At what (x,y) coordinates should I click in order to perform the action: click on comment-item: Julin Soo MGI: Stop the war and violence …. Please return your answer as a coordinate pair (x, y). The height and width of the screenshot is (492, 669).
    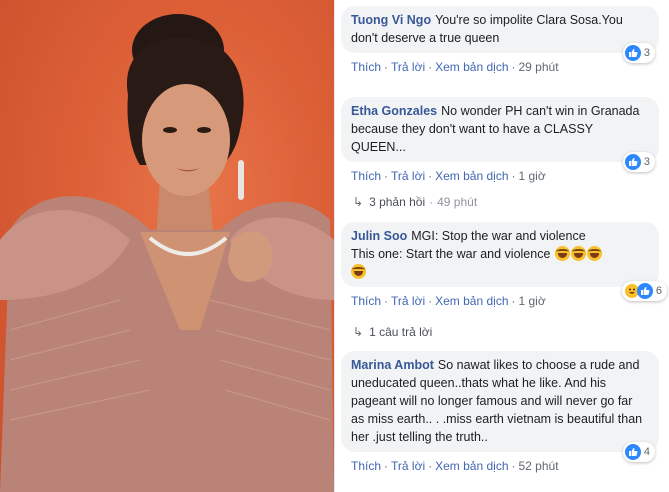
    Looking at the image, I should click on (504, 266).